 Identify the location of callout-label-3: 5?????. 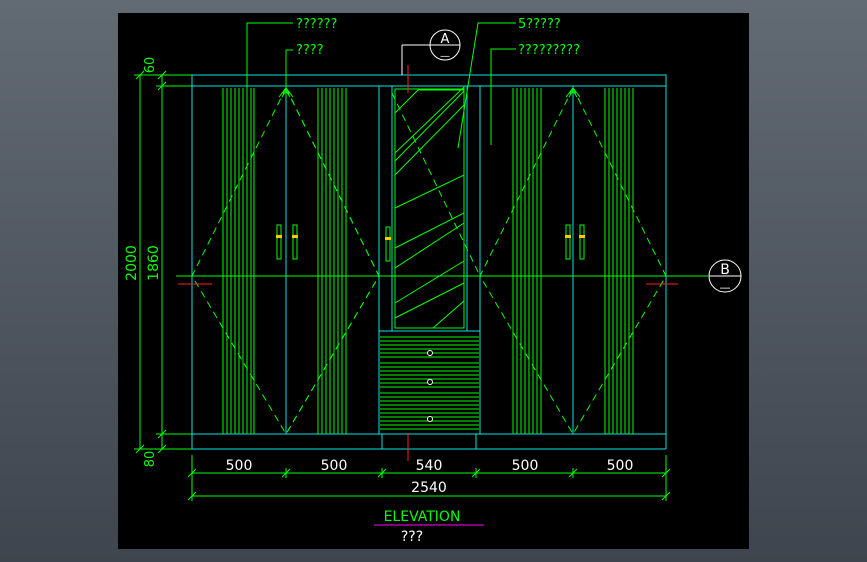
(539, 24).